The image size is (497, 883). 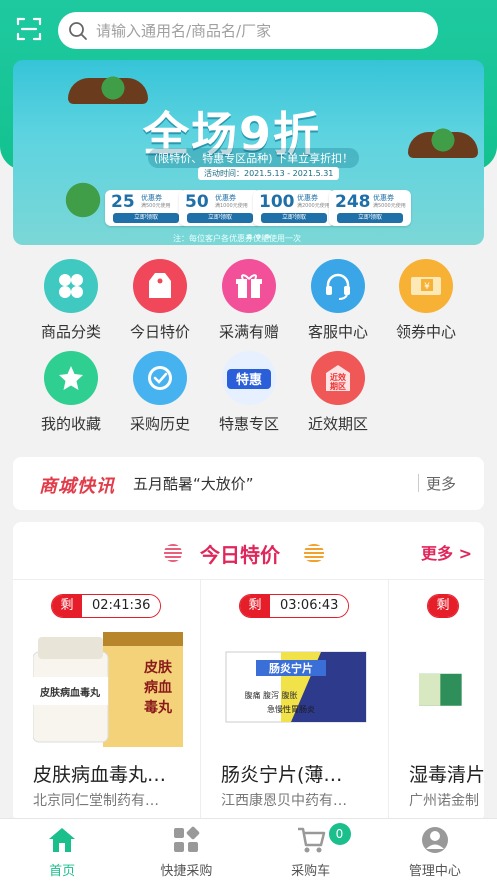 I want to click on coupon-248: 248 优惠券 满5000元使用 立即领取, so click(x=370, y=208).